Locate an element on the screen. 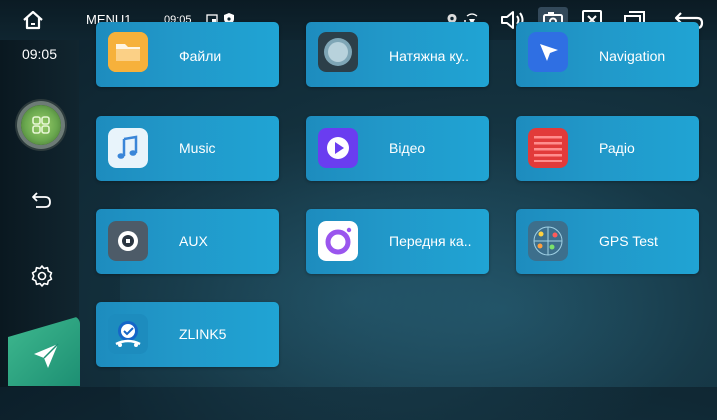  app-label: GPS Test is located at coordinates (628, 241).